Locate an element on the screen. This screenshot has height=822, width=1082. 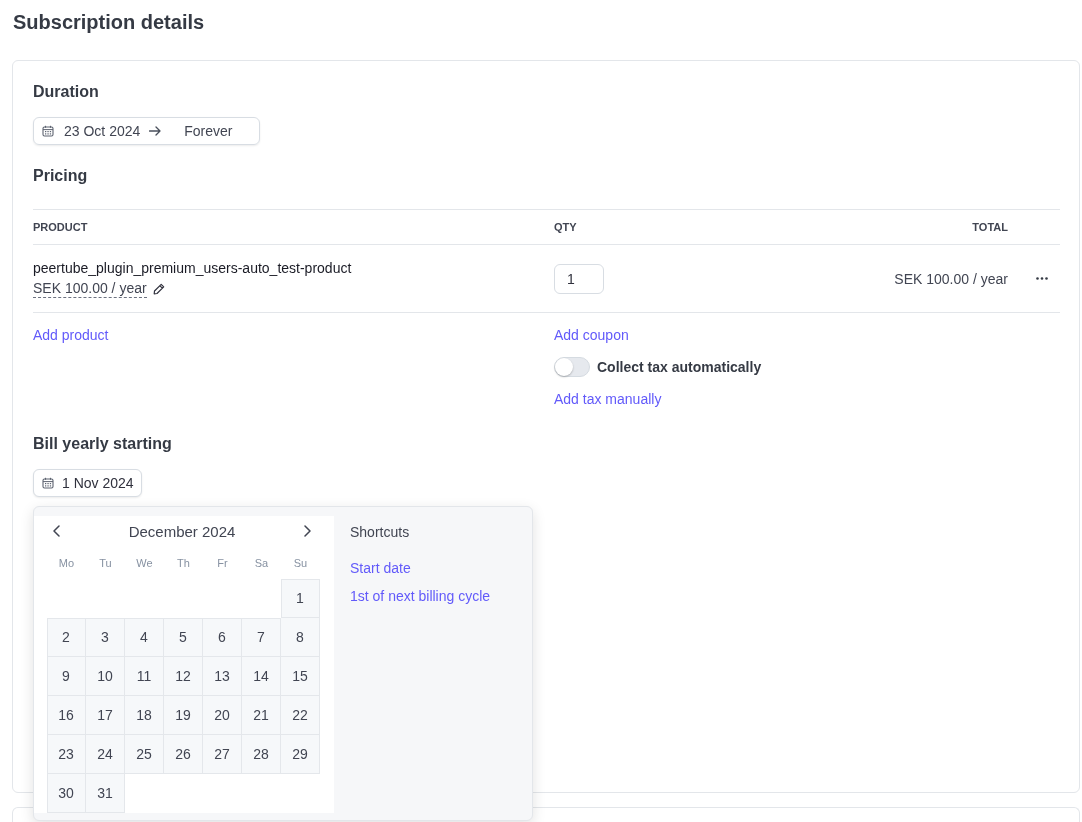
calendar-day: 1 is located at coordinates (300, 598).